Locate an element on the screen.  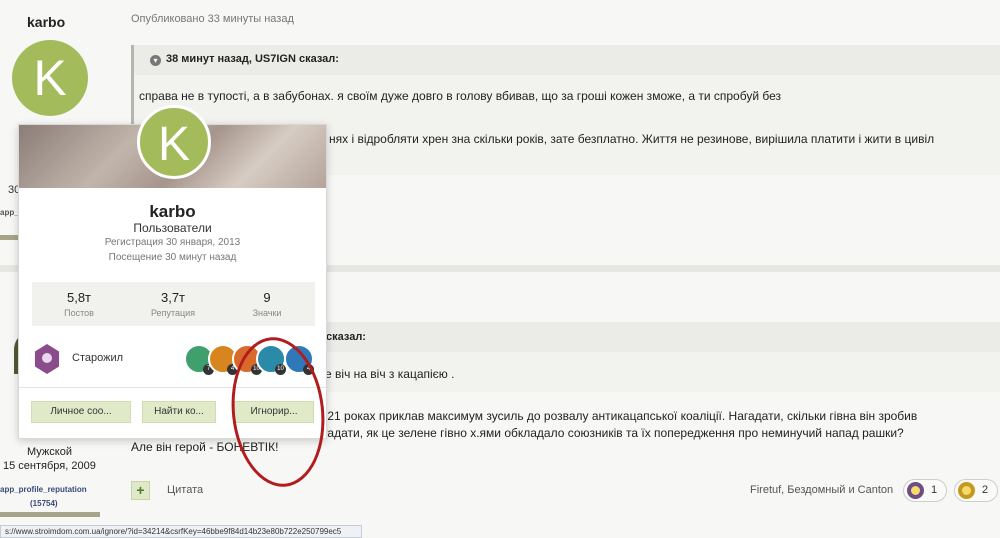
hovercard-last-visit: Посещение 30 минут назад is located at coordinates (172, 257).